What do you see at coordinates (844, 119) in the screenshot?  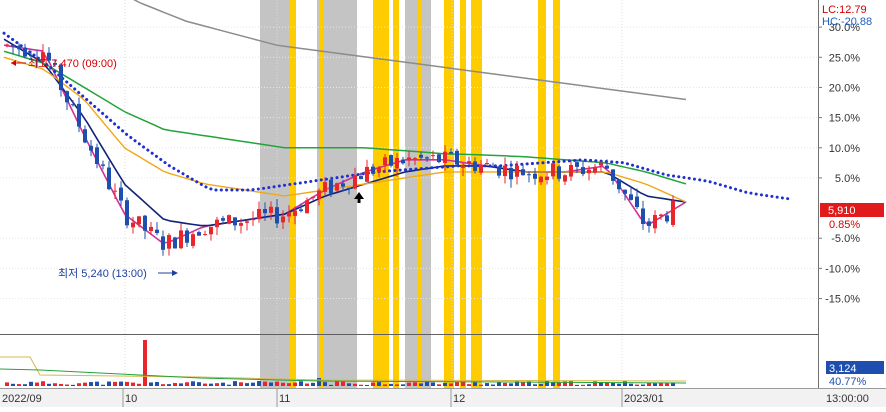 I see `price-tick-label: 15.0%` at bounding box center [844, 119].